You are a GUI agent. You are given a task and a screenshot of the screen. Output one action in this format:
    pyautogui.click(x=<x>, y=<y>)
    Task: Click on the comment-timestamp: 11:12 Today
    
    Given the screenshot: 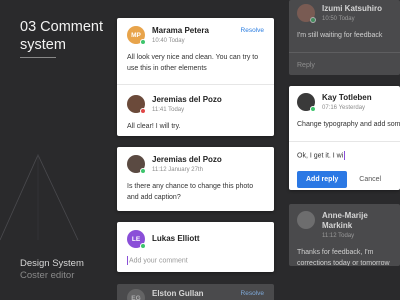 What is the action you would take?
    pyautogui.click(x=338, y=236)
    